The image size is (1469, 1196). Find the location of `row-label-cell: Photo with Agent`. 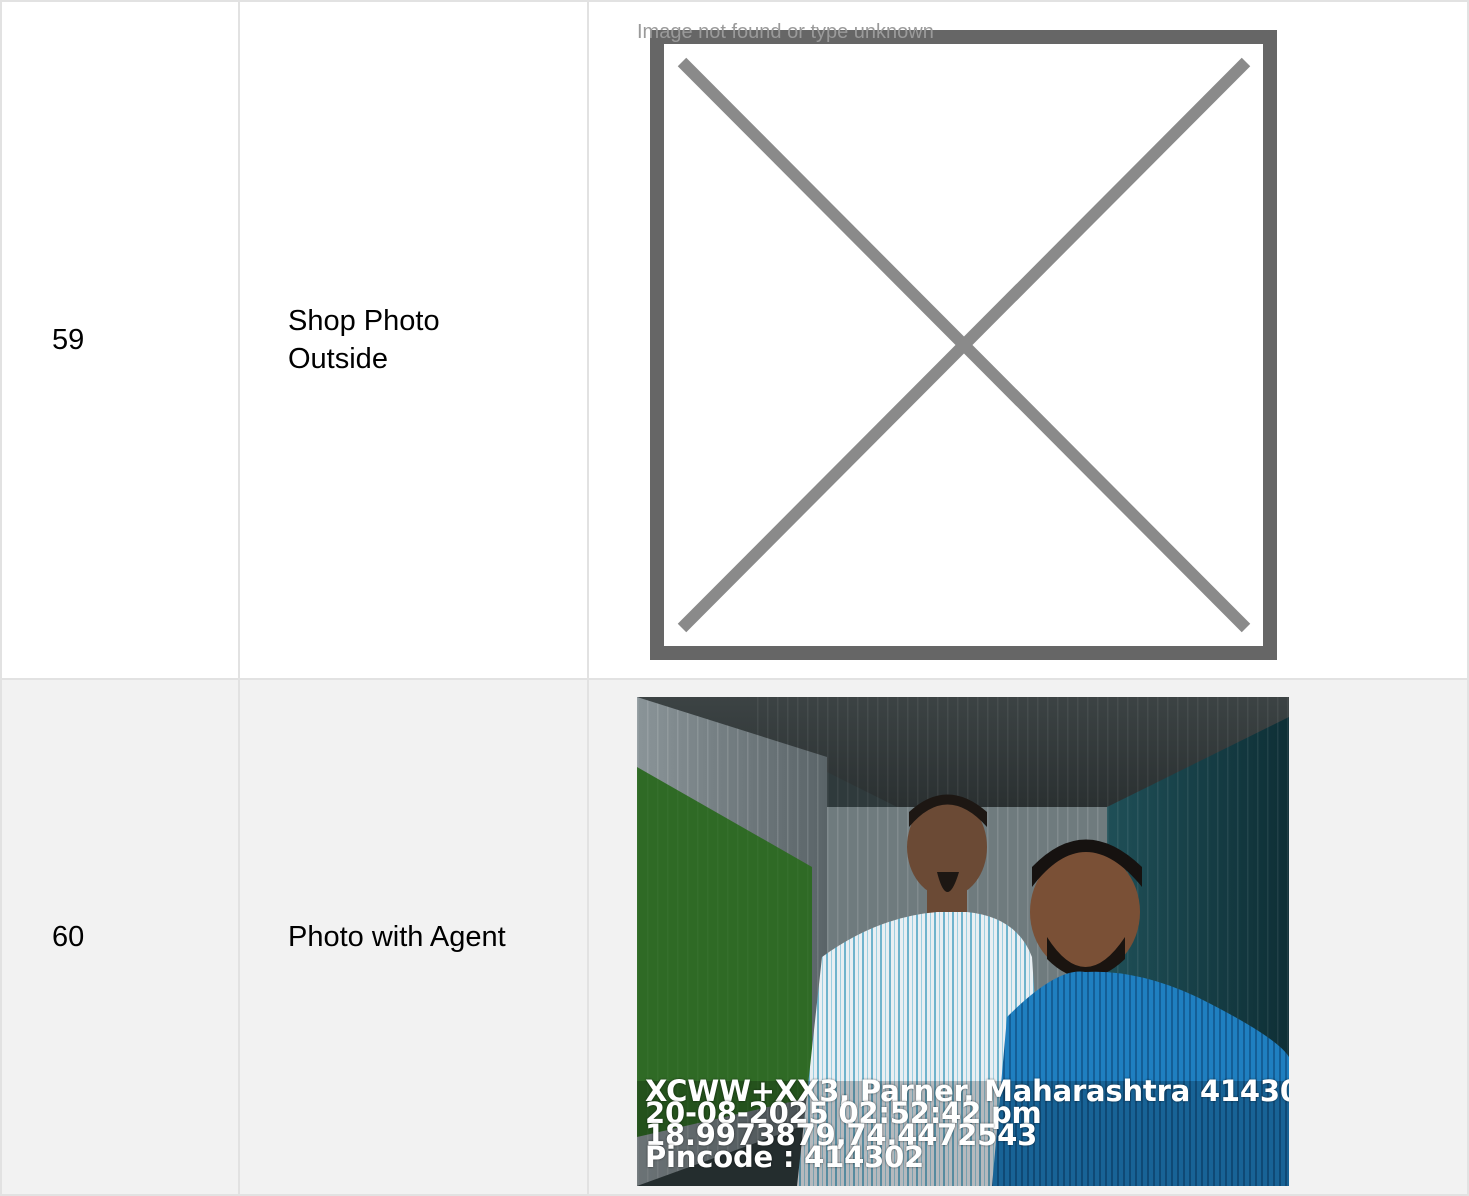

row-label-cell: Photo with Agent is located at coordinates (413, 937).